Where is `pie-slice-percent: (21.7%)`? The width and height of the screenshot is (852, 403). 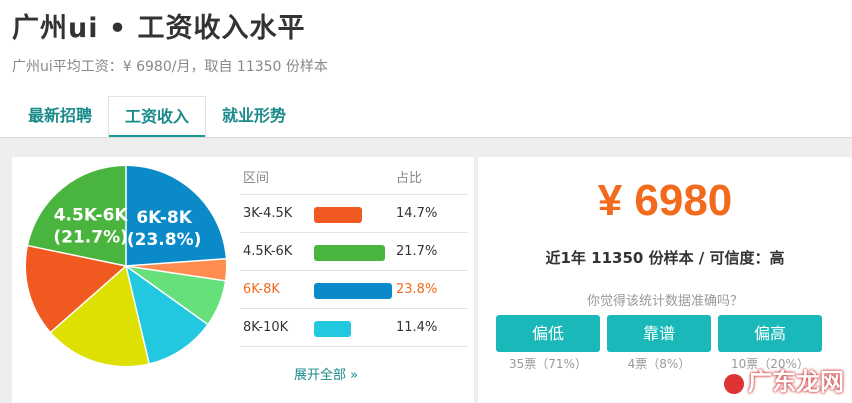 pie-slice-percent: (21.7%) is located at coordinates (90, 238).